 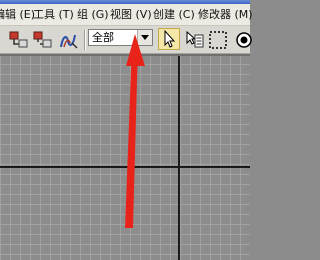 I want to click on viewport-horizontal-axis, so click(x=125, y=167).